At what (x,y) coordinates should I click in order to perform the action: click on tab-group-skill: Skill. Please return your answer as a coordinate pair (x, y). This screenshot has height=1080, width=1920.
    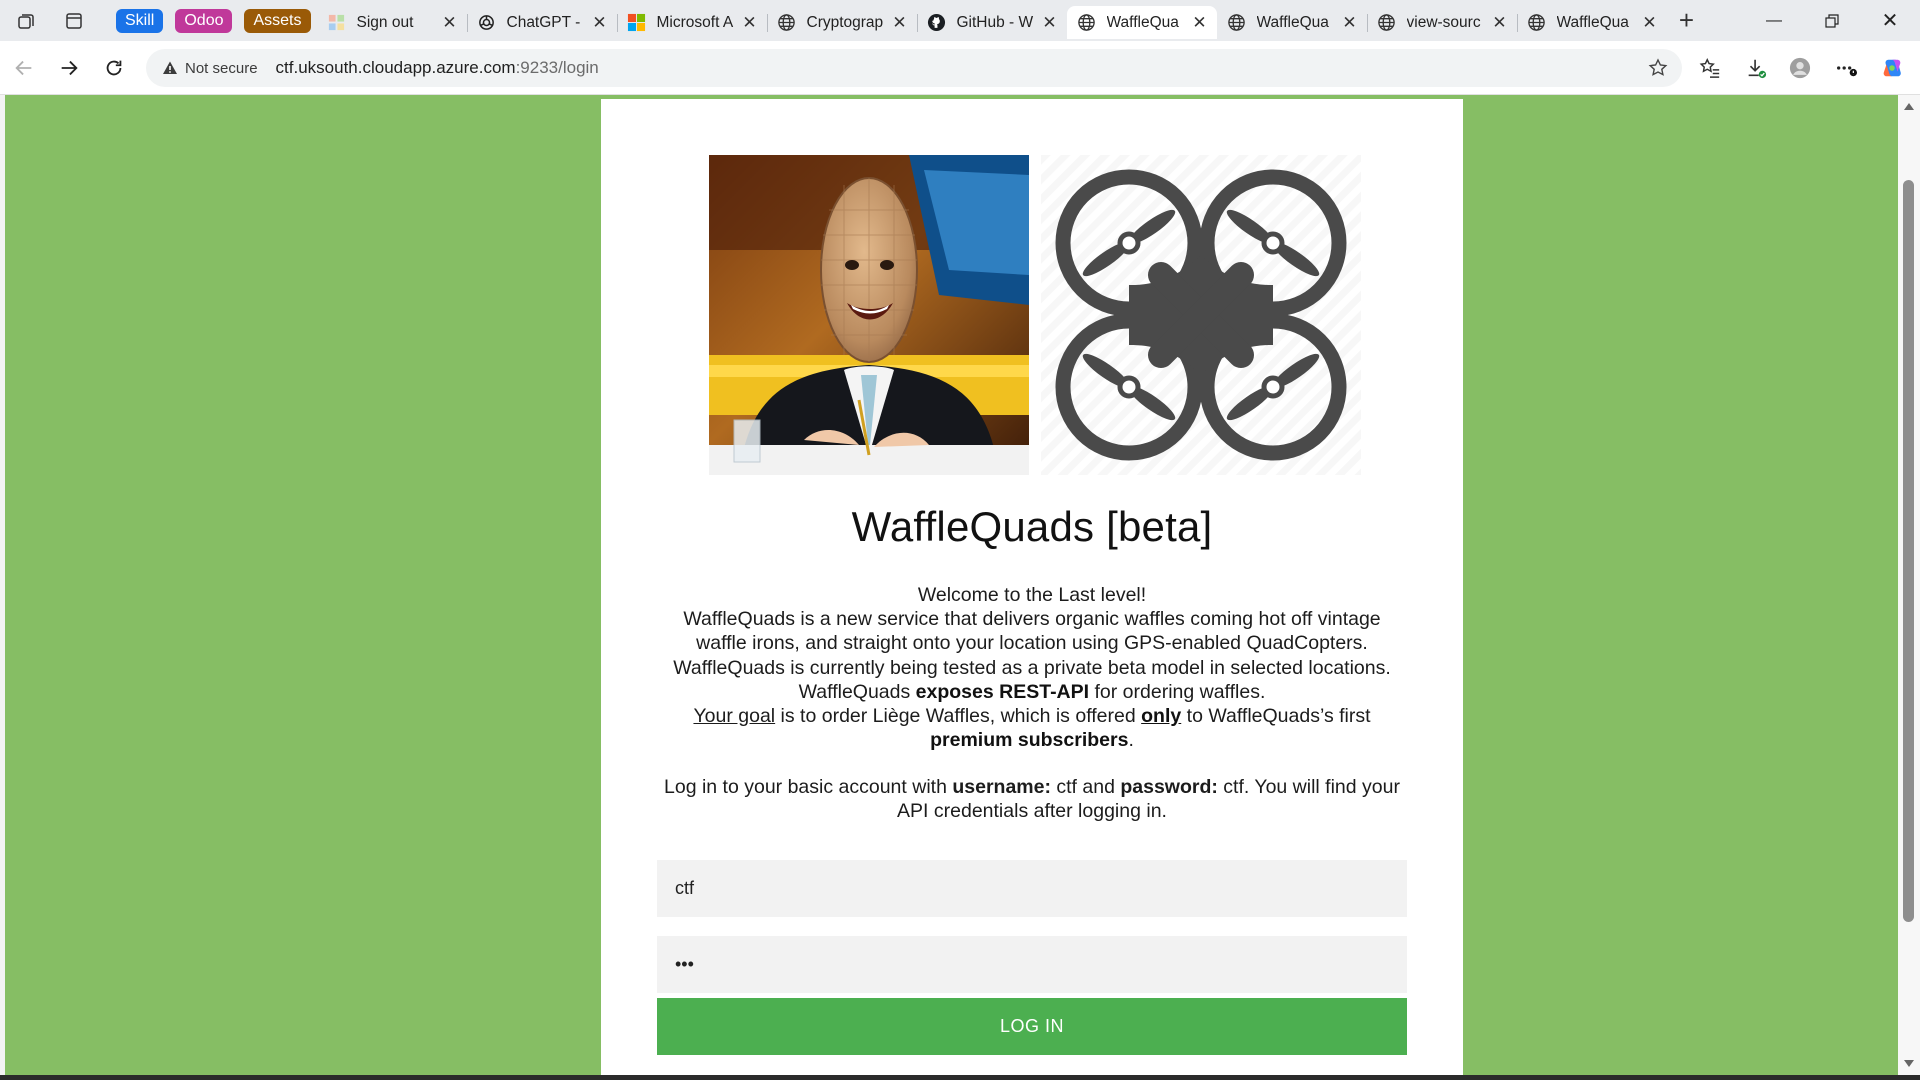
    Looking at the image, I should click on (140, 20).